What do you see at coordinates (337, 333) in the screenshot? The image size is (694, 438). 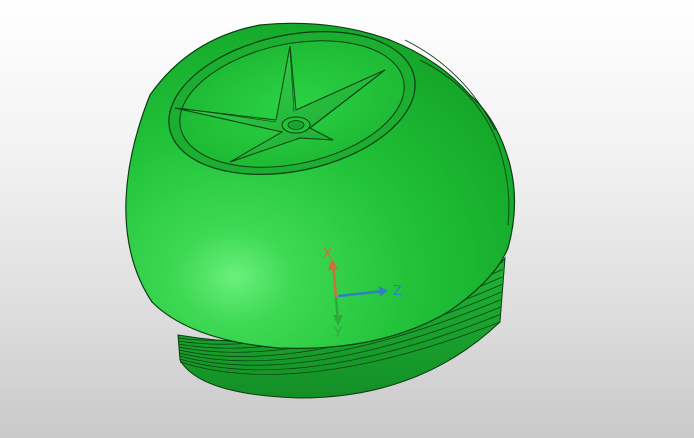 I see `y-axis-label: Y` at bounding box center [337, 333].